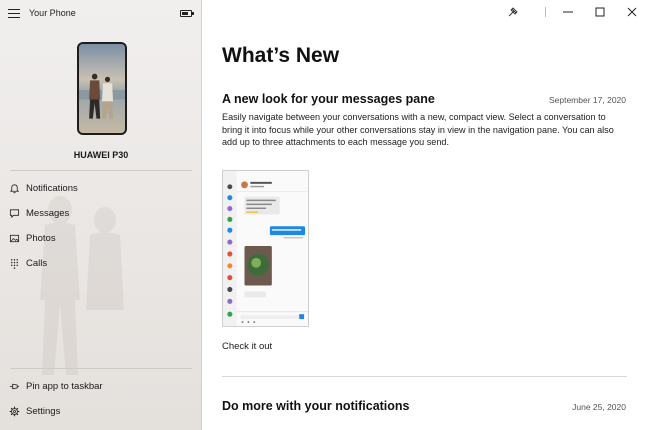  What do you see at coordinates (100, 189) in the screenshot?
I see `nav-item-notifications: Notifications` at bounding box center [100, 189].